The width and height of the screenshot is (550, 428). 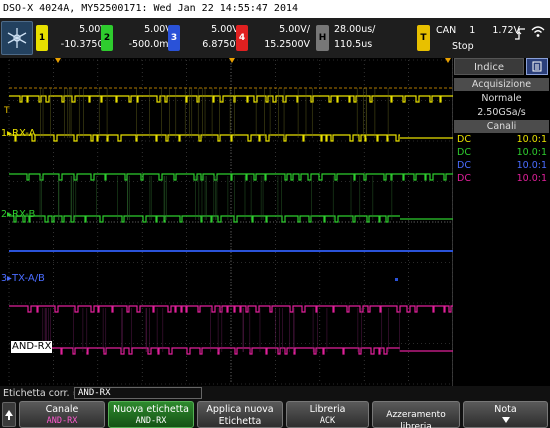 I want to click on acquisition-mode: Normale, so click(x=501, y=98).